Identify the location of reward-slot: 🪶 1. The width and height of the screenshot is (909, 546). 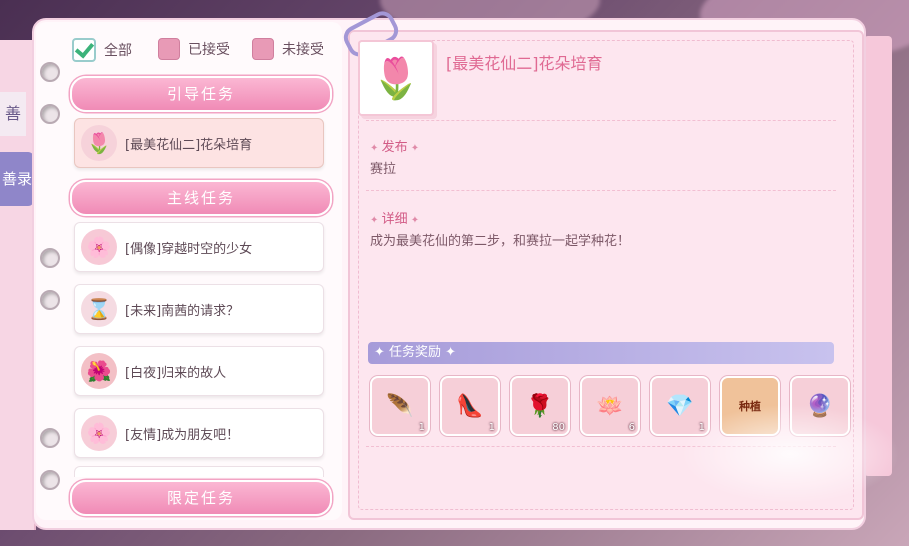
(400, 406).